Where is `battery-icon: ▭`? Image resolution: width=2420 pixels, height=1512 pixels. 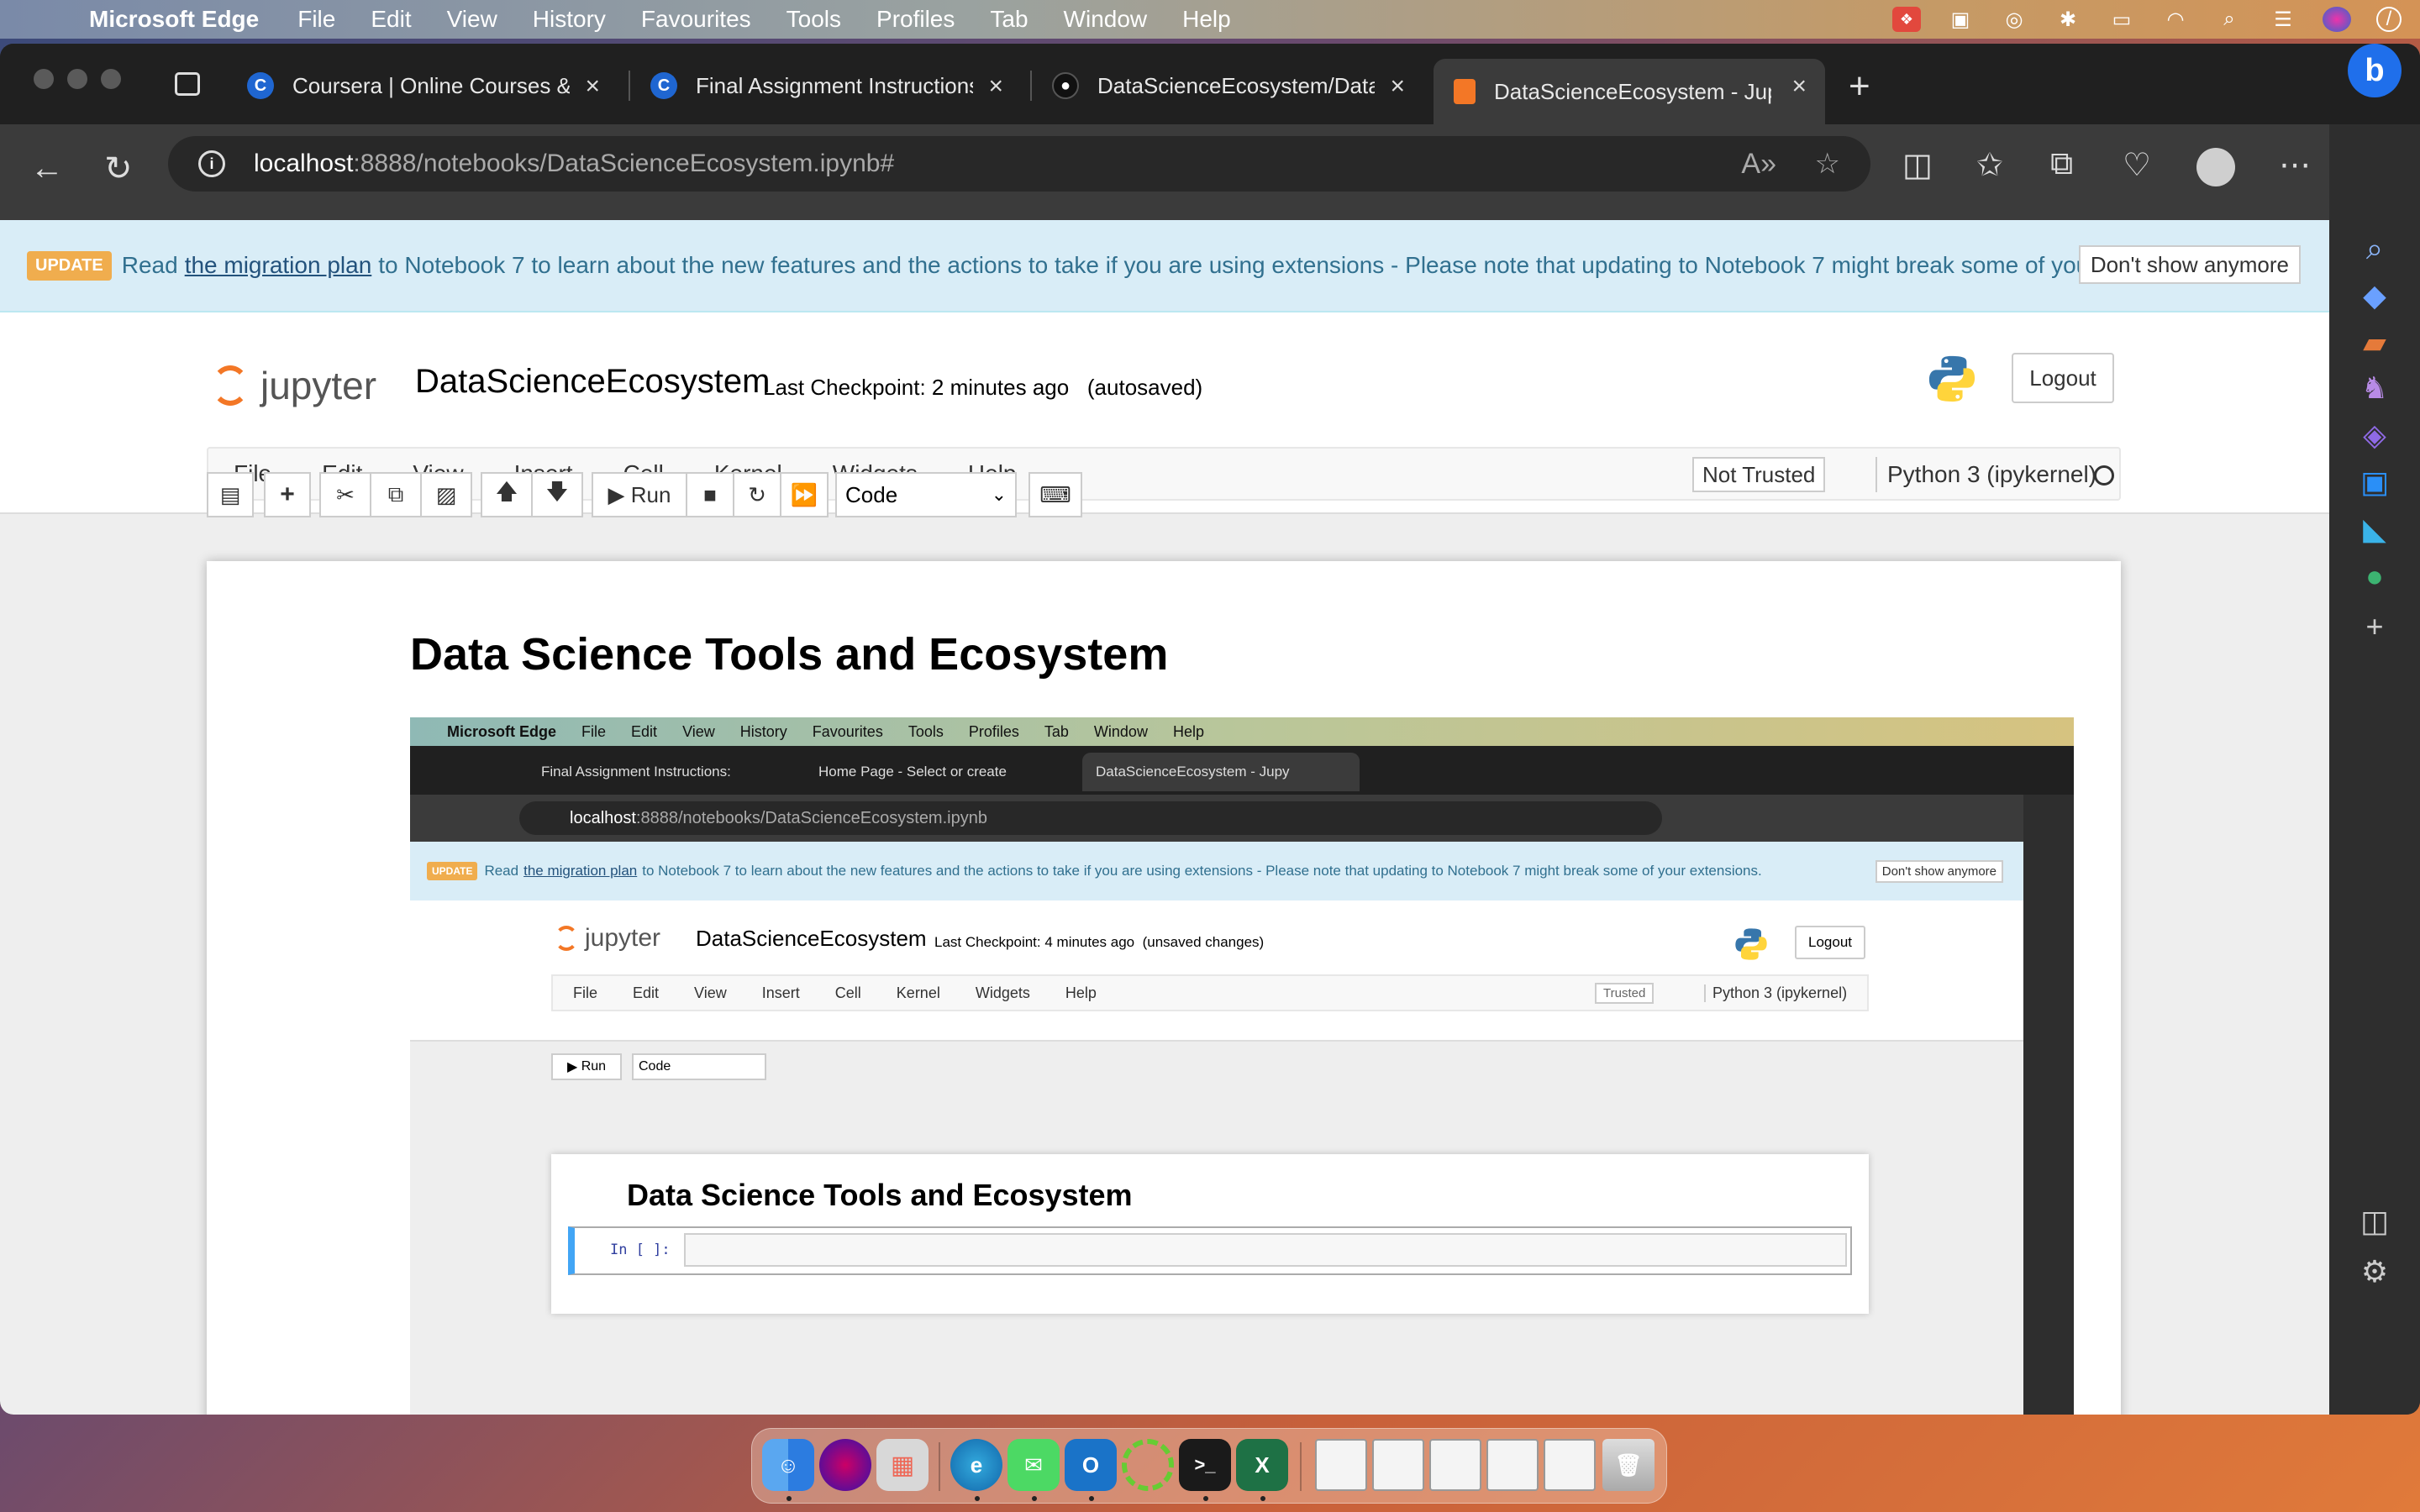
battery-icon: ▭ is located at coordinates (2121, 19).